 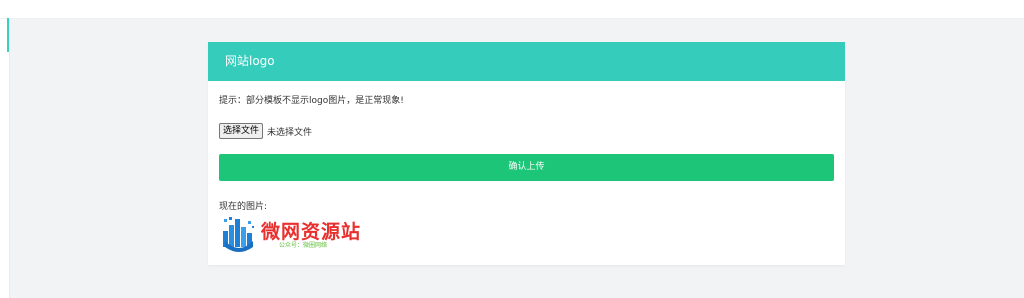 What do you see at coordinates (526, 167) in the screenshot?
I see `confirm-upload-button: 确认上传` at bounding box center [526, 167].